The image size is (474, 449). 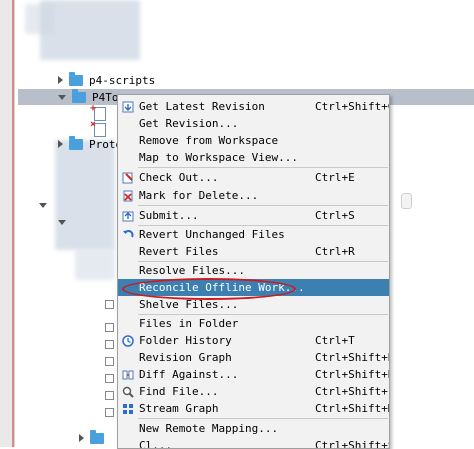 I want to click on menu-item-label: Revert Unchanged Files, so click(x=212, y=234).